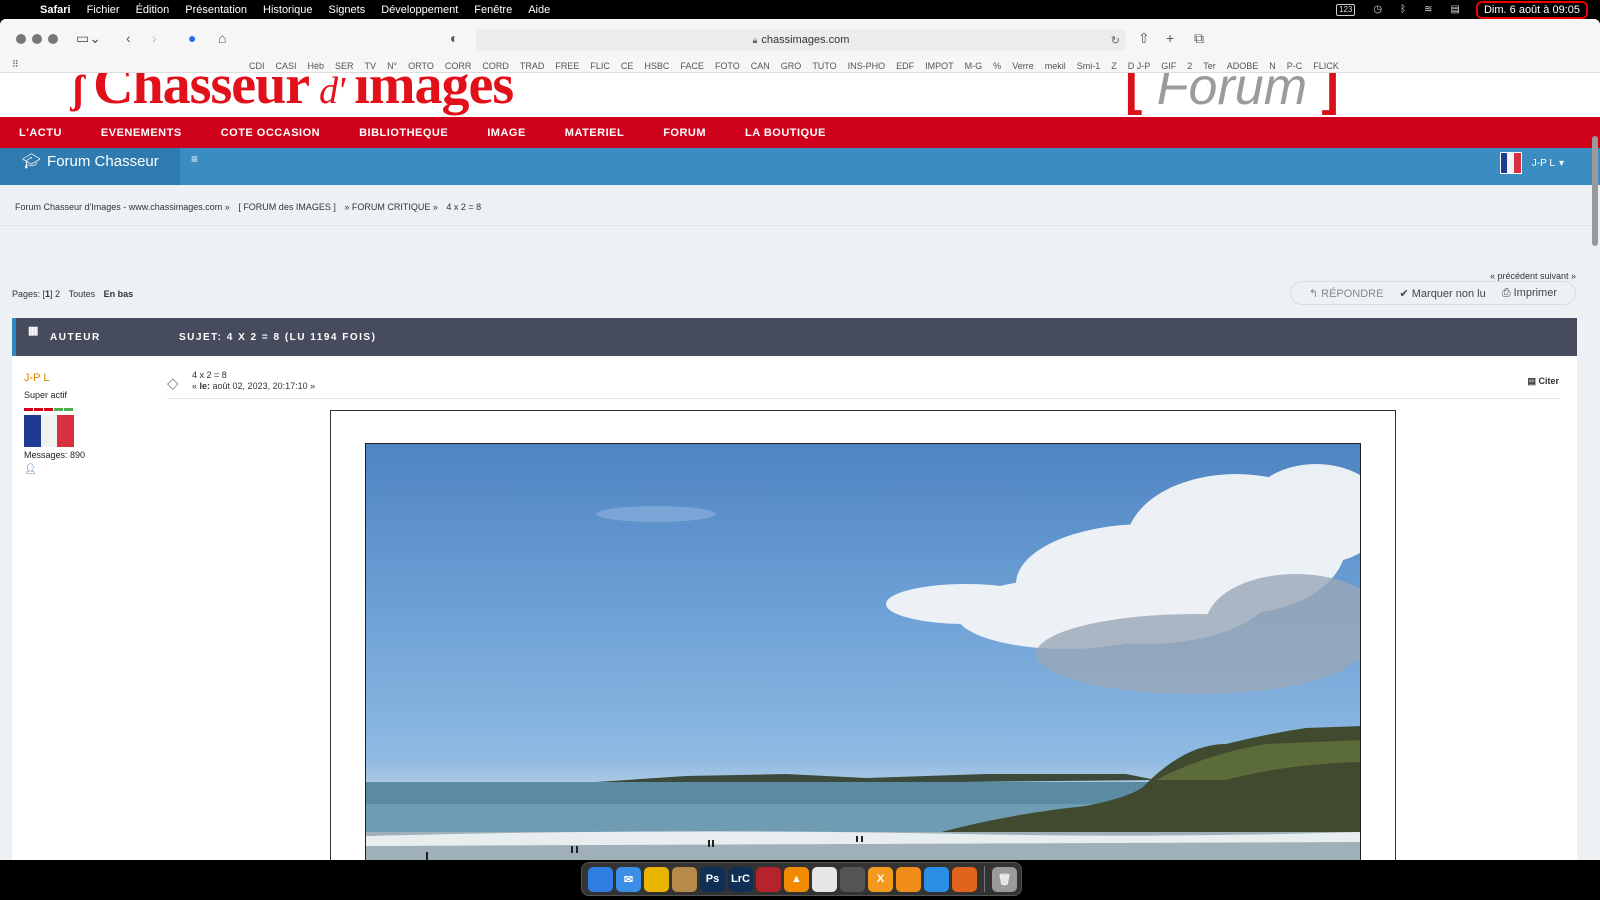 The image size is (1600, 900). Describe the element at coordinates (1403, 9) in the screenshot. I see `bluetooth-icon: ᛒ` at that location.